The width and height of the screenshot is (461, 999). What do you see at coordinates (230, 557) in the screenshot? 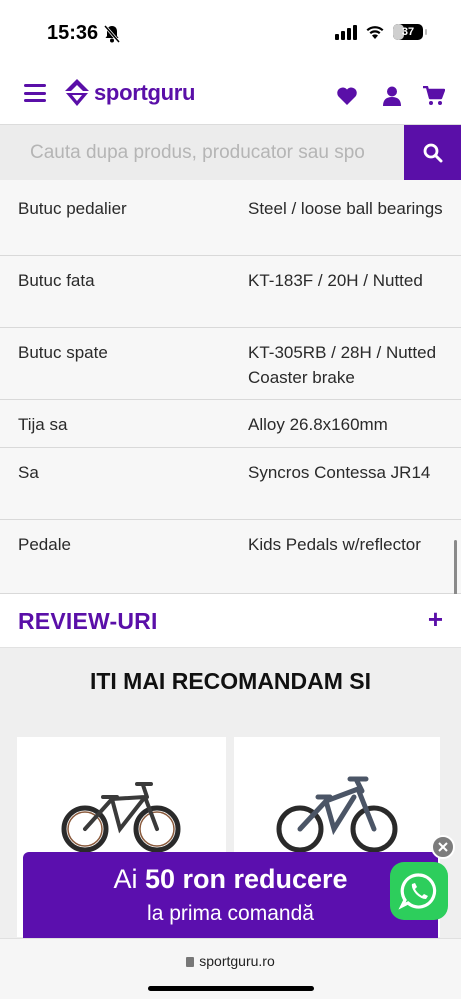
I see `spec-row: Pedale Kids Pedals w/reflector` at bounding box center [230, 557].